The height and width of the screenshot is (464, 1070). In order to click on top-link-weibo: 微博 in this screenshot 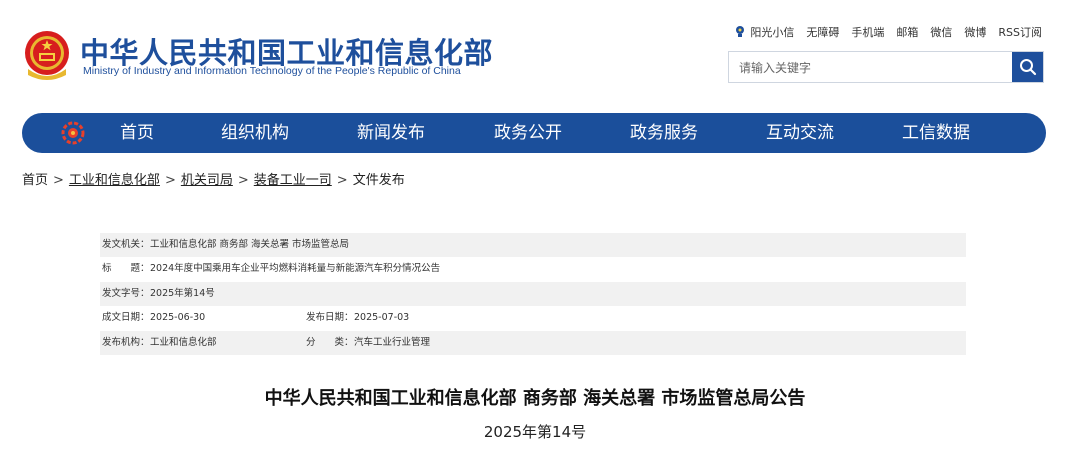, I will do `click(975, 32)`.